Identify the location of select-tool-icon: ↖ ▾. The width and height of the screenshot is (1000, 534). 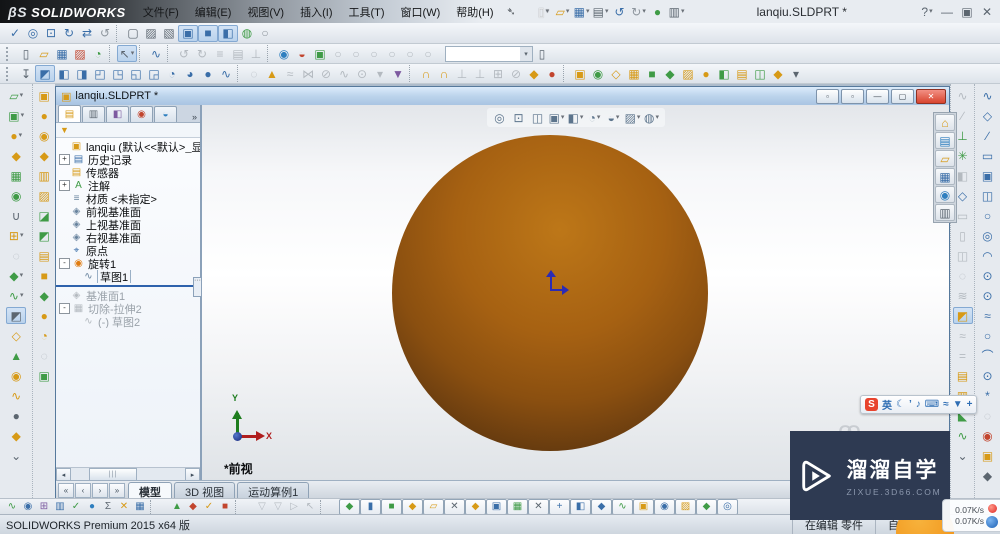
(127, 53).